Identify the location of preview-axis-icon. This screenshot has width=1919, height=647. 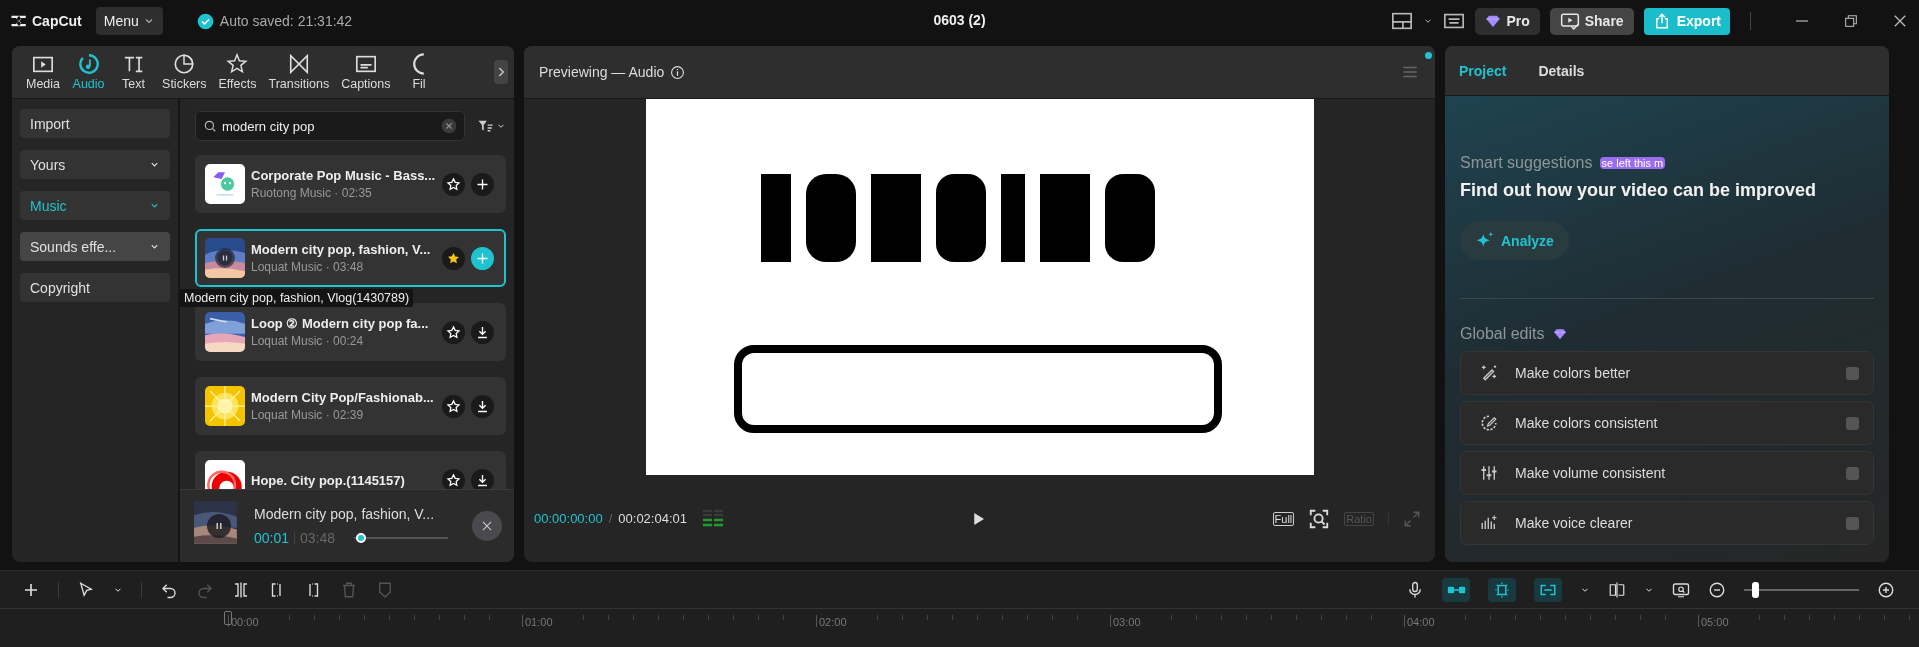
(1681, 589).